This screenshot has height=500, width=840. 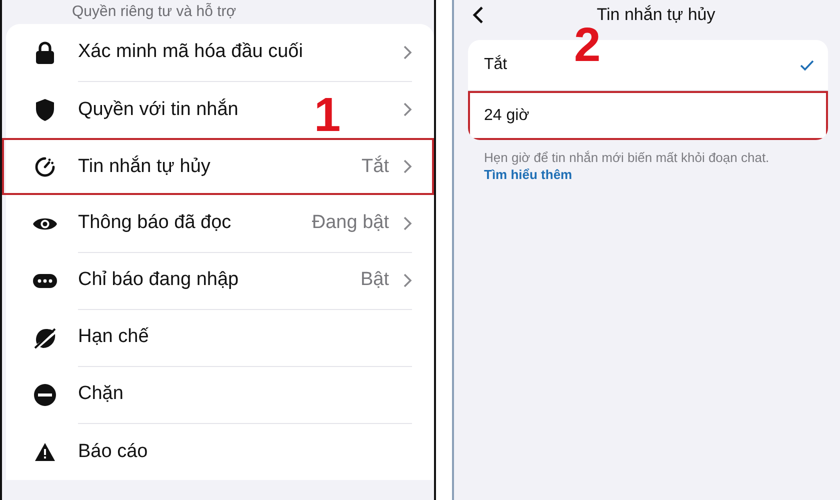 I want to click on warning-icon, so click(x=45, y=452).